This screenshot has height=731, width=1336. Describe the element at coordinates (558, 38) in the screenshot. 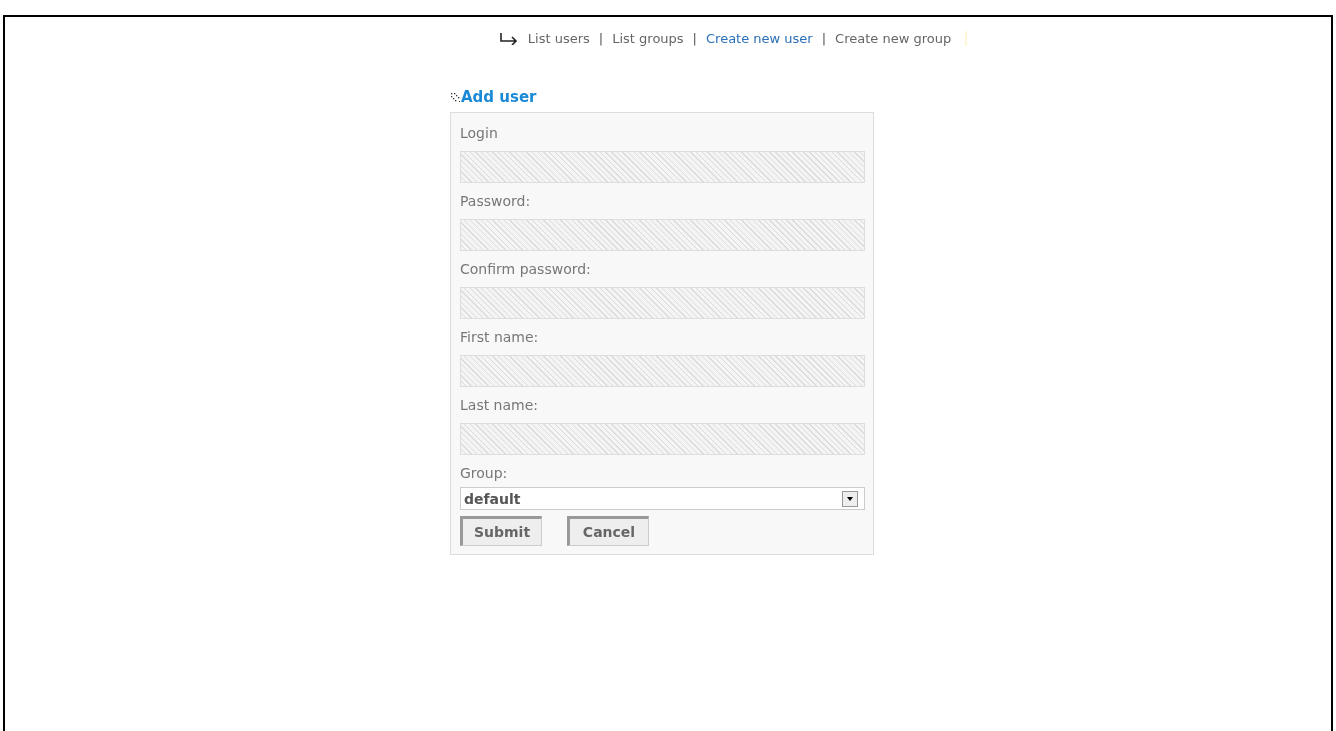

I see `nav-link: List users` at that location.